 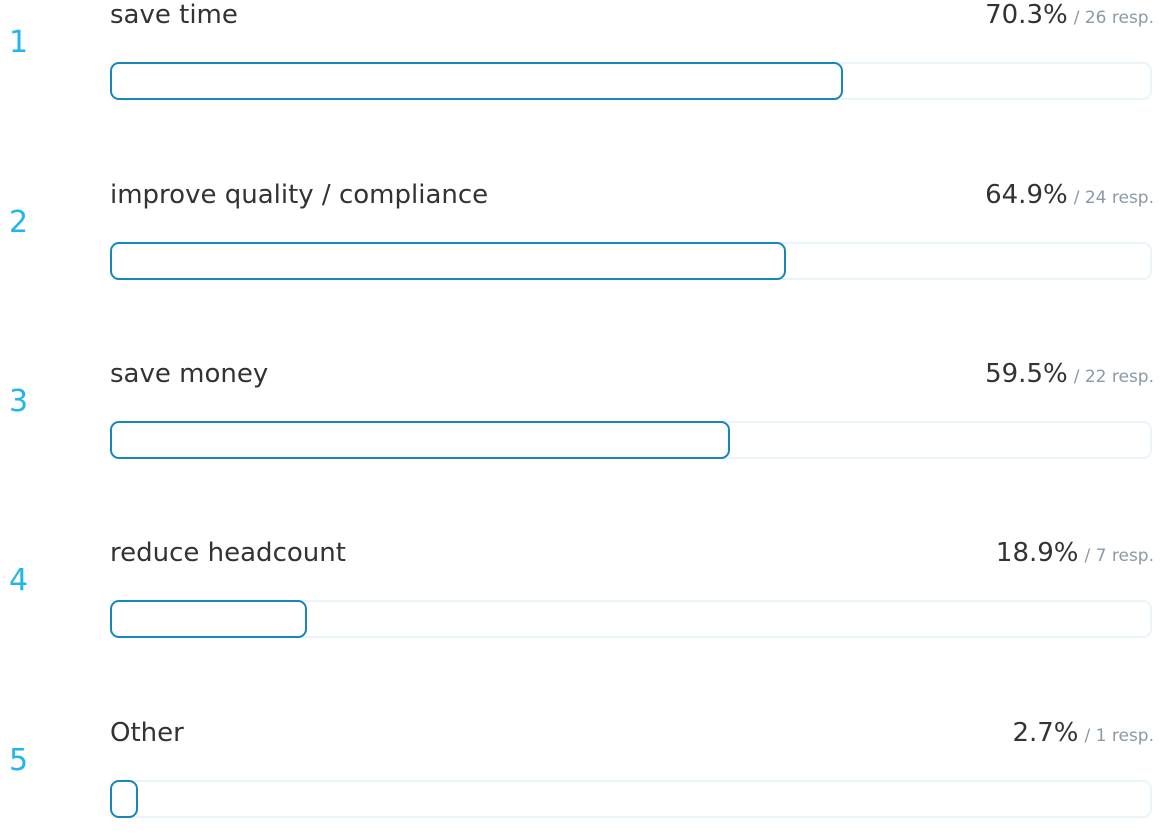 What do you see at coordinates (189, 374) in the screenshot?
I see `category-label: save money` at bounding box center [189, 374].